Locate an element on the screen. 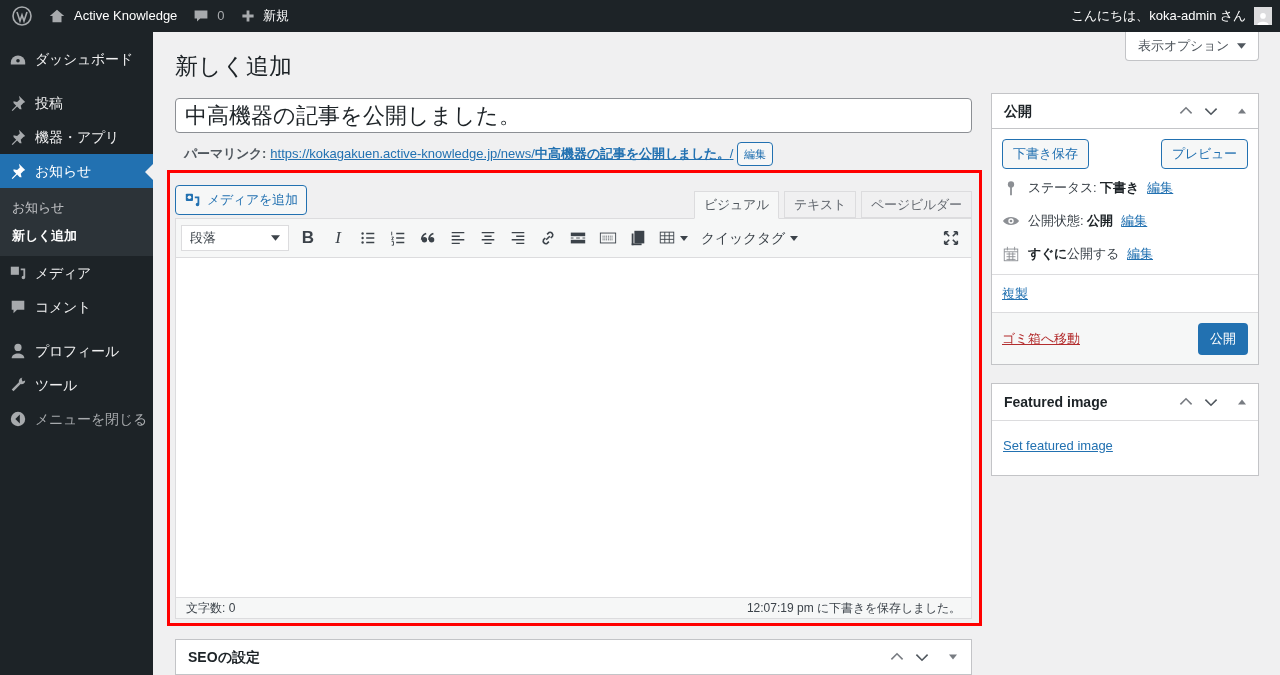 Image resolution: width=1280 pixels, height=675 pixels. format-dropdown: 段落 is located at coordinates (235, 238).